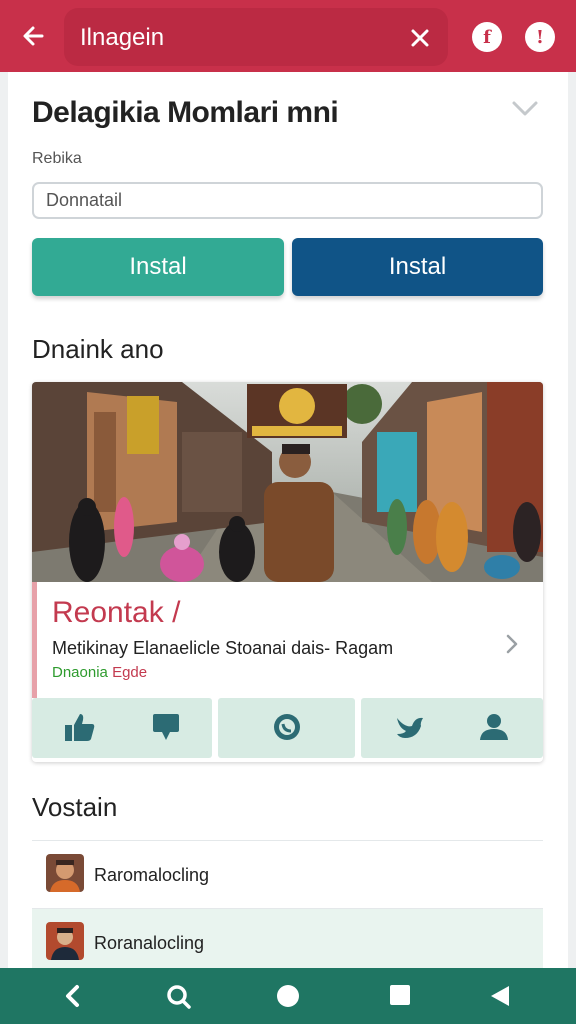 The height and width of the screenshot is (1024, 576). I want to click on form-heading: Delagikia Momlari mni, so click(185, 112).